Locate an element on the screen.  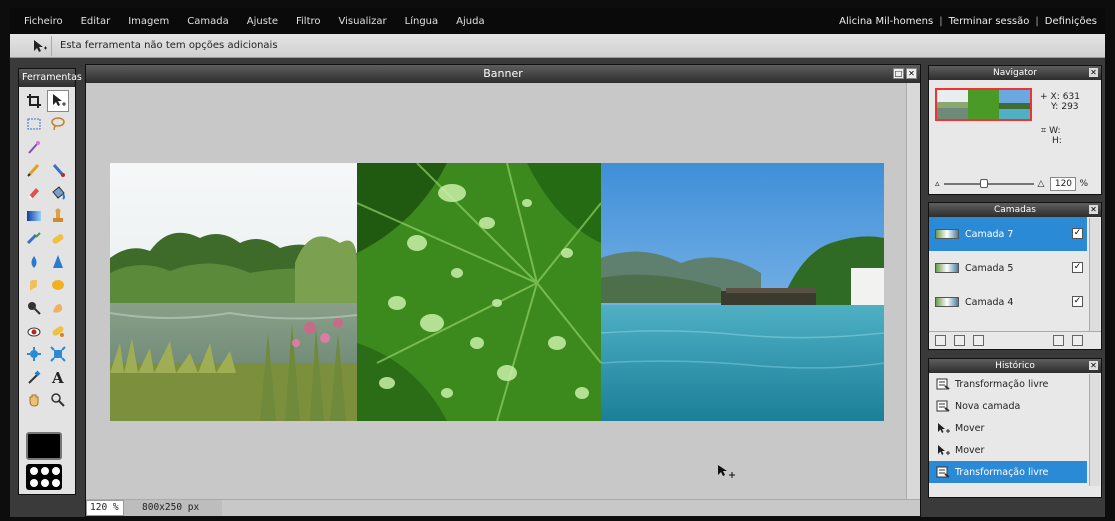
brush-icon is located at coordinates (58, 170).